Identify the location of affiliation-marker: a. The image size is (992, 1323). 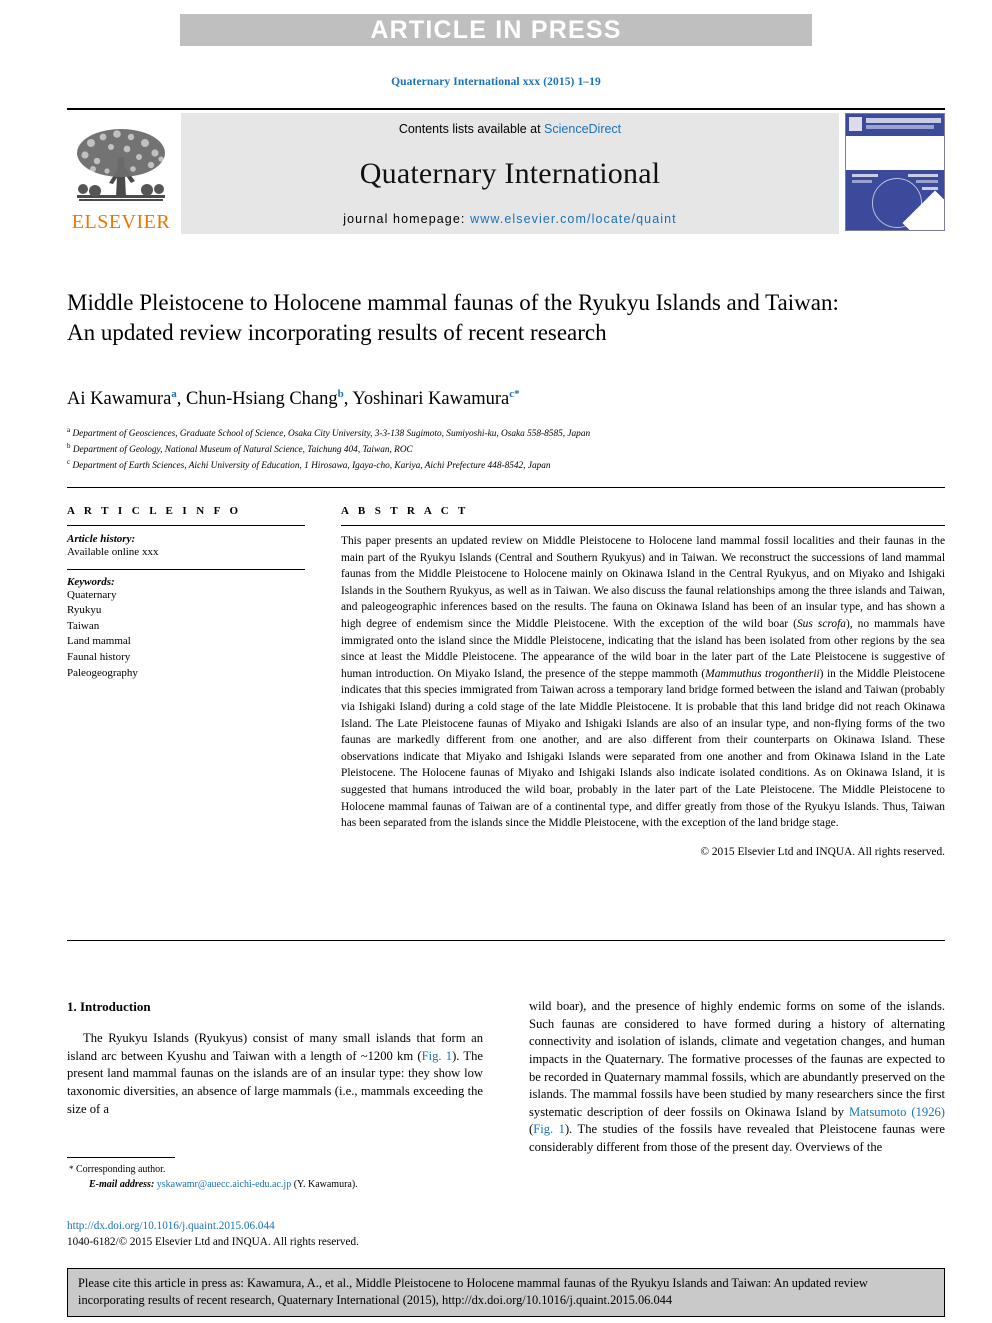
(69, 430).